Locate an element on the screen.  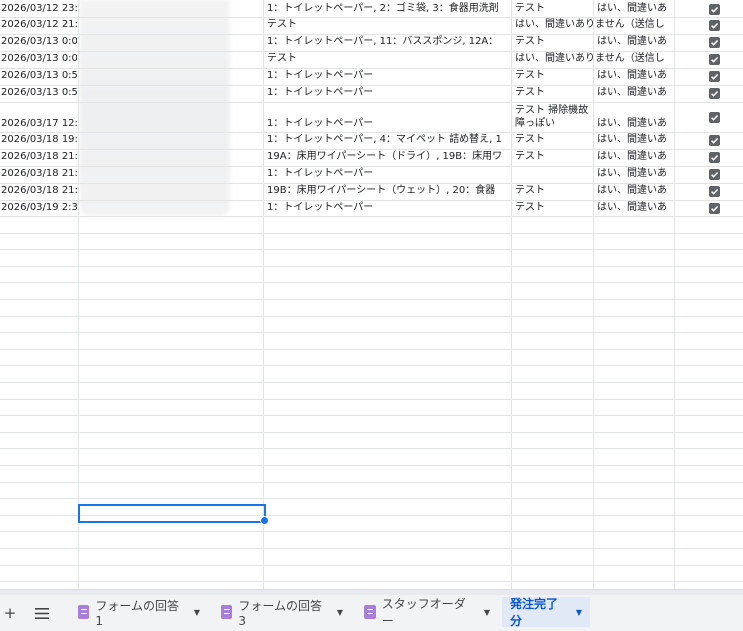
tab-sheet-4: 発注完了分 ▼ is located at coordinates (546, 612).